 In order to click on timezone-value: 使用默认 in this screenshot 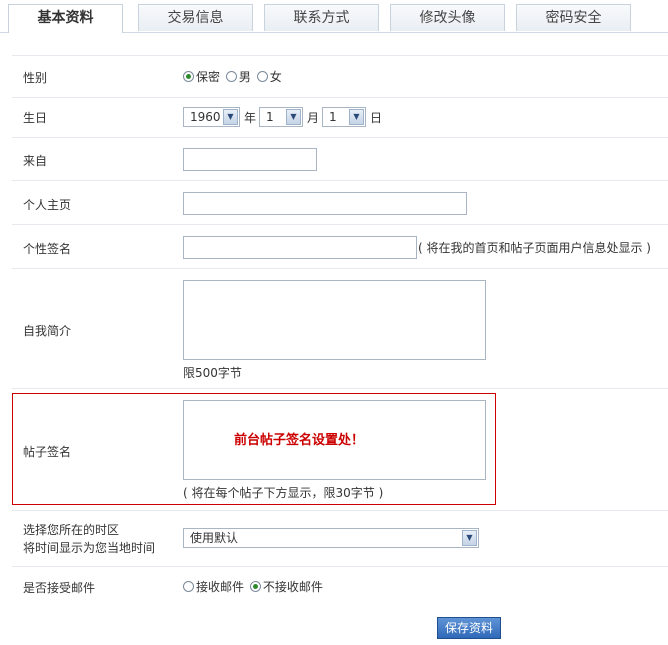, I will do `click(214, 538)`.